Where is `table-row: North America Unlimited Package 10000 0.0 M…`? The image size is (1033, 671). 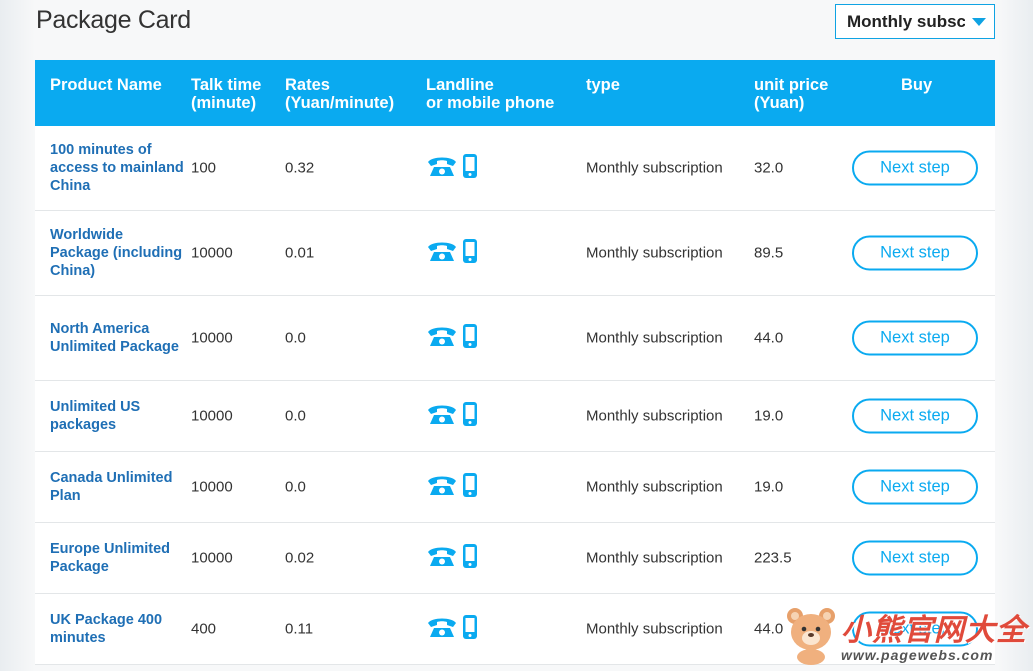
table-row: North America Unlimited Package 10000 0.0 M… is located at coordinates (515, 338).